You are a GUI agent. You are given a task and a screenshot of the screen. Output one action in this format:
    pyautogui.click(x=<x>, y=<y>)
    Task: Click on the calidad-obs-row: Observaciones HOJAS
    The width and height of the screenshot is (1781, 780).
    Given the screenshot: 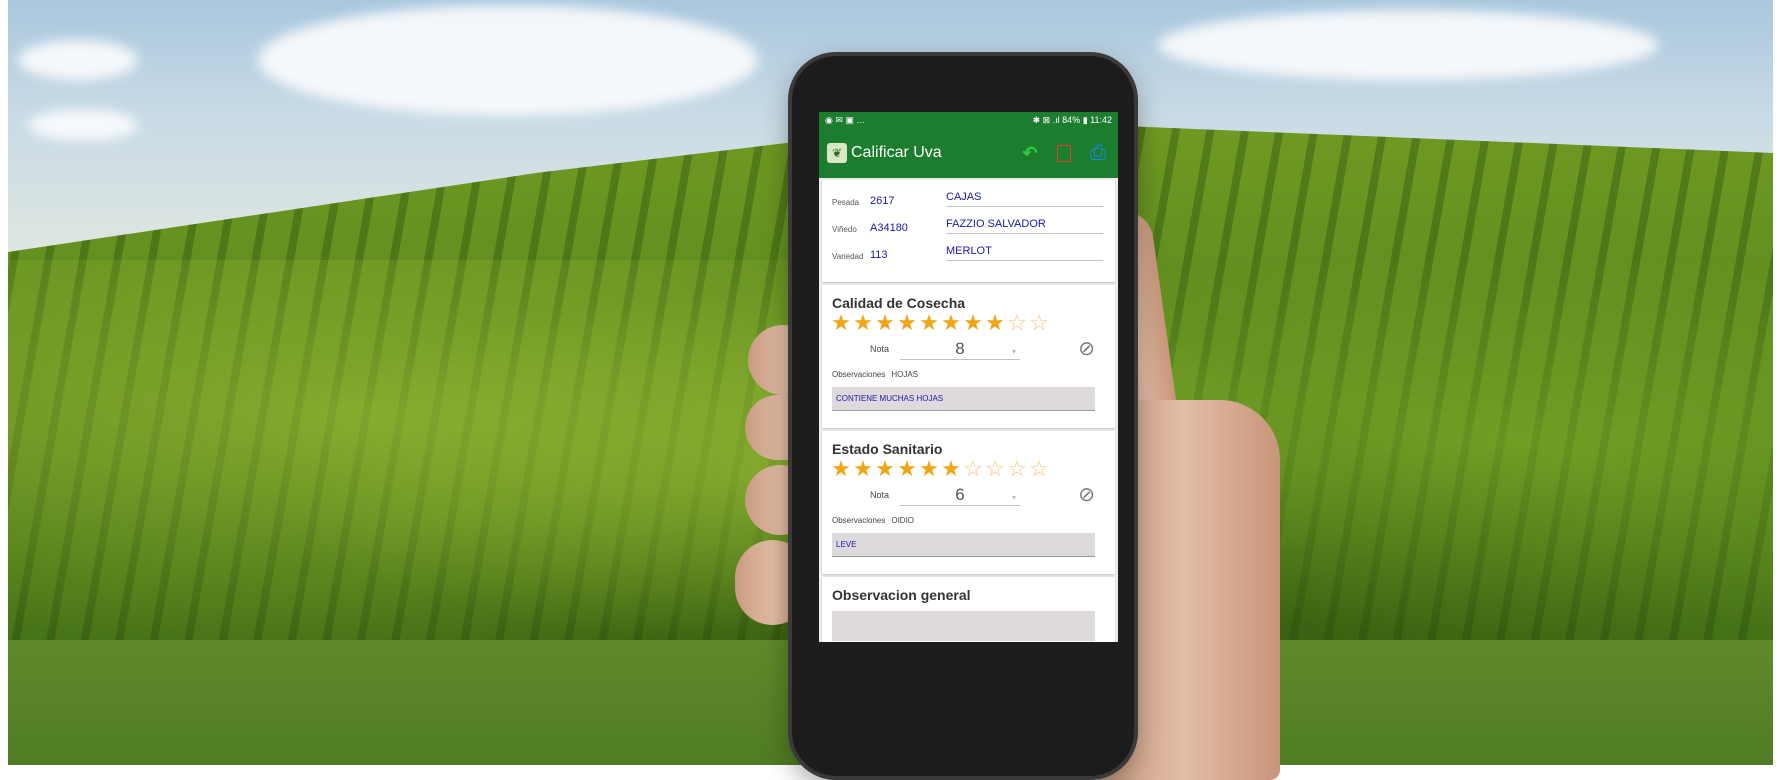 What is the action you would take?
    pyautogui.click(x=968, y=371)
    